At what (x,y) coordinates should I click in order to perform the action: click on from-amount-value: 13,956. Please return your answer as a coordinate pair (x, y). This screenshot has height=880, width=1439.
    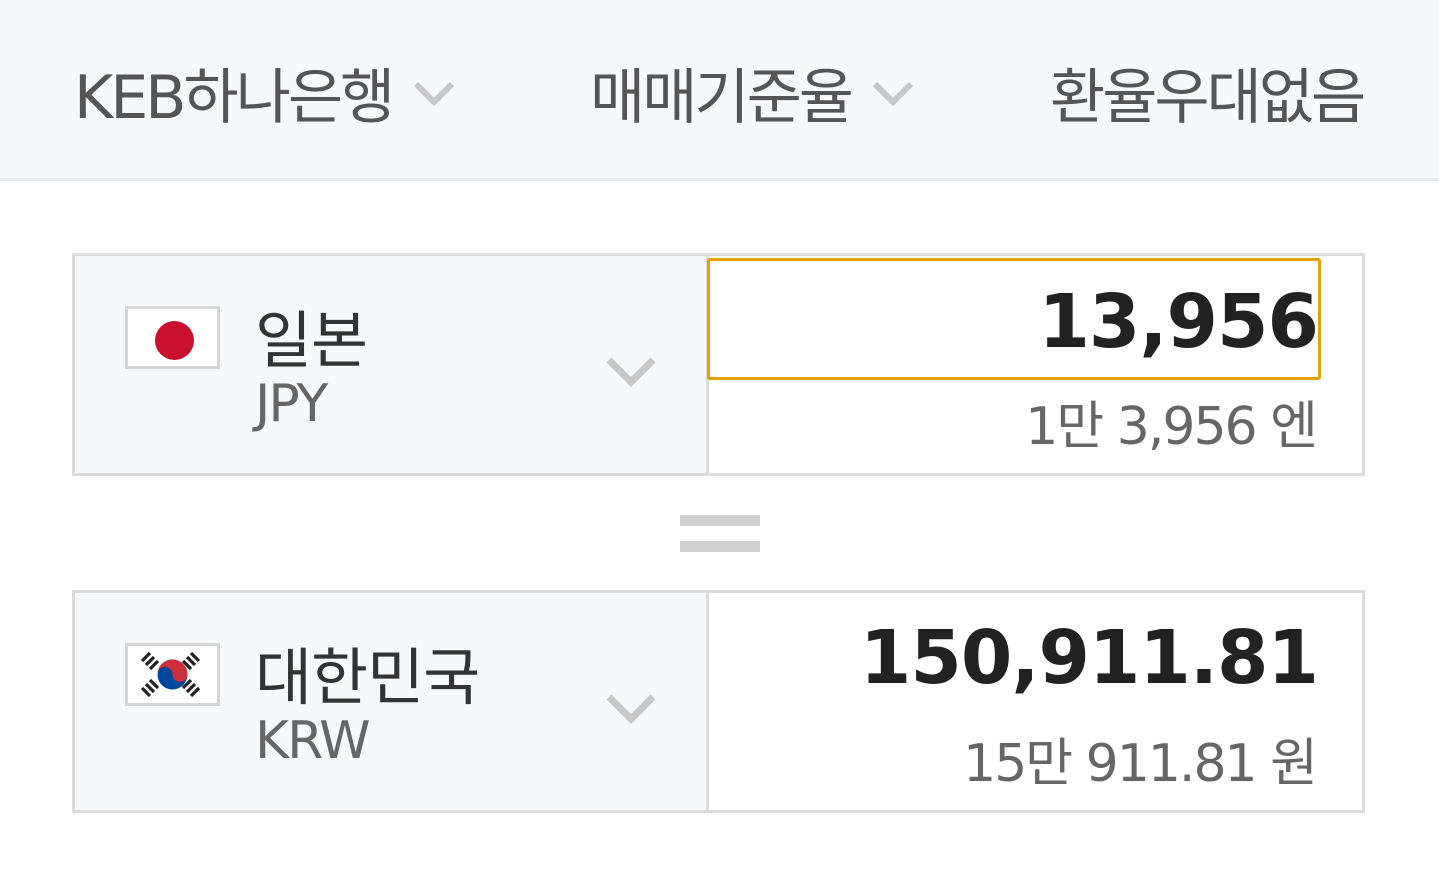
    Looking at the image, I should click on (1178, 322).